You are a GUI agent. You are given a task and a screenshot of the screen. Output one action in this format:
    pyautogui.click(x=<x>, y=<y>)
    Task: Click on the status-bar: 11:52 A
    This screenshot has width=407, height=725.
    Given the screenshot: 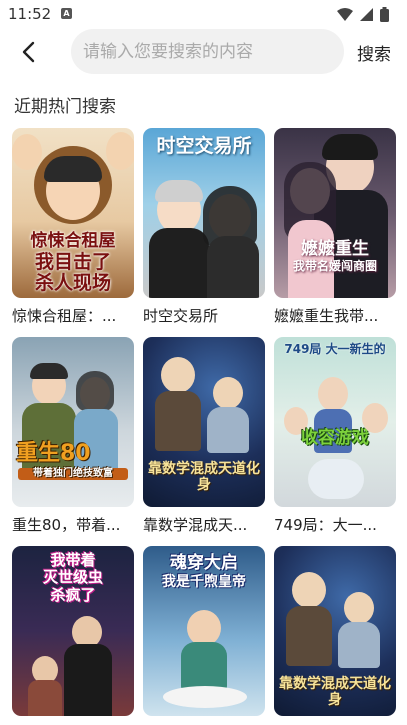 What is the action you would take?
    pyautogui.click(x=203, y=14)
    